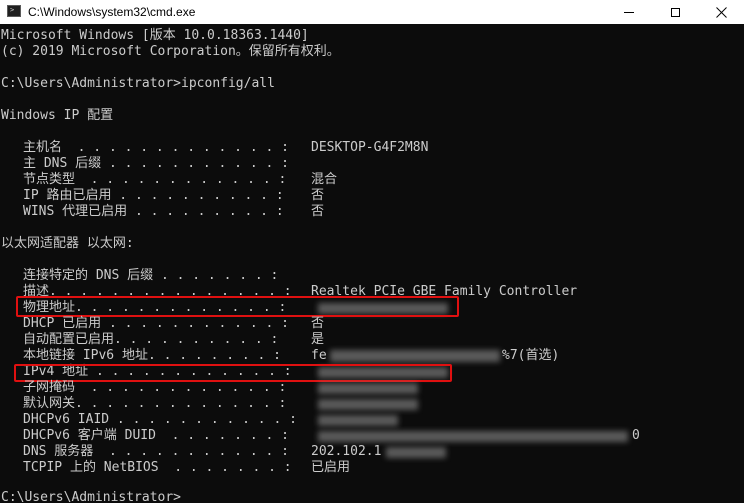  I want to click on link-local-ipv6-redaction, so click(415, 356).